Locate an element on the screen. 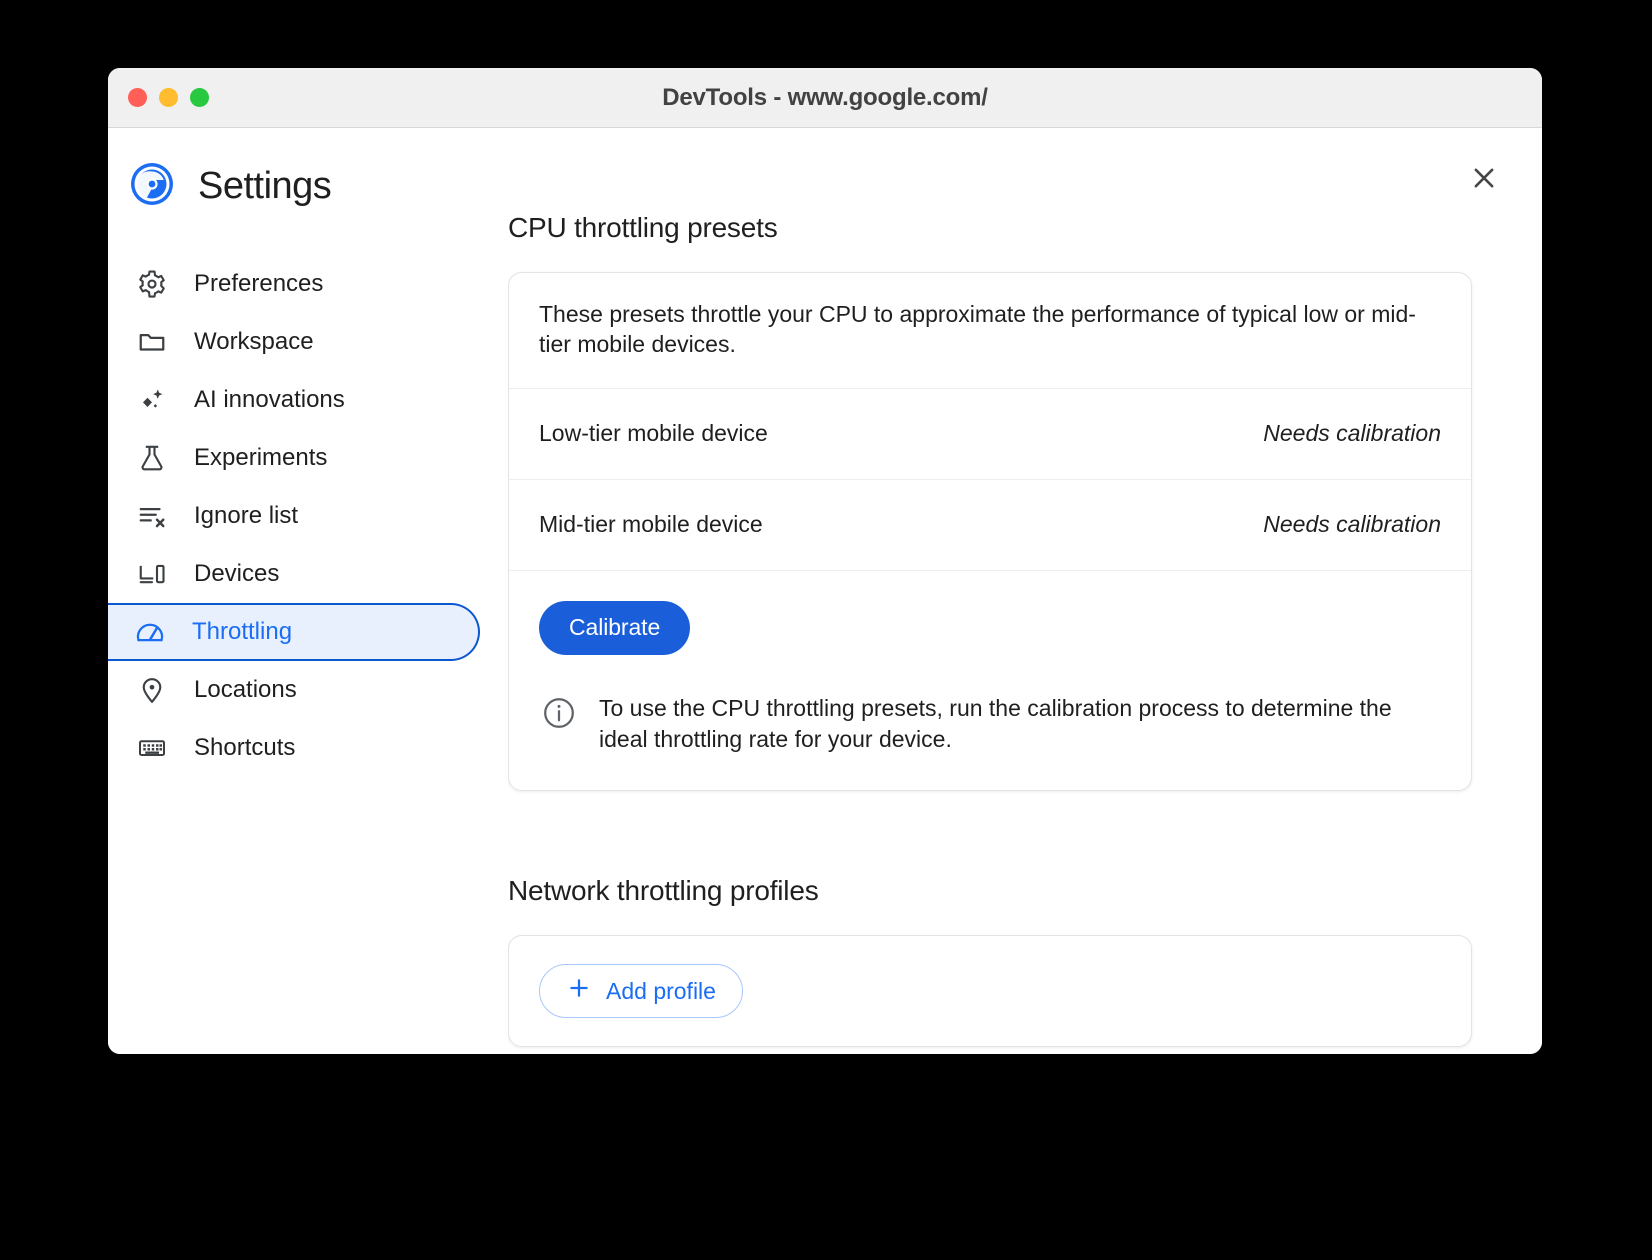 Image resolution: width=1652 pixels, height=1260 pixels. sidebar-item-label: Shortcuts is located at coordinates (245, 747).